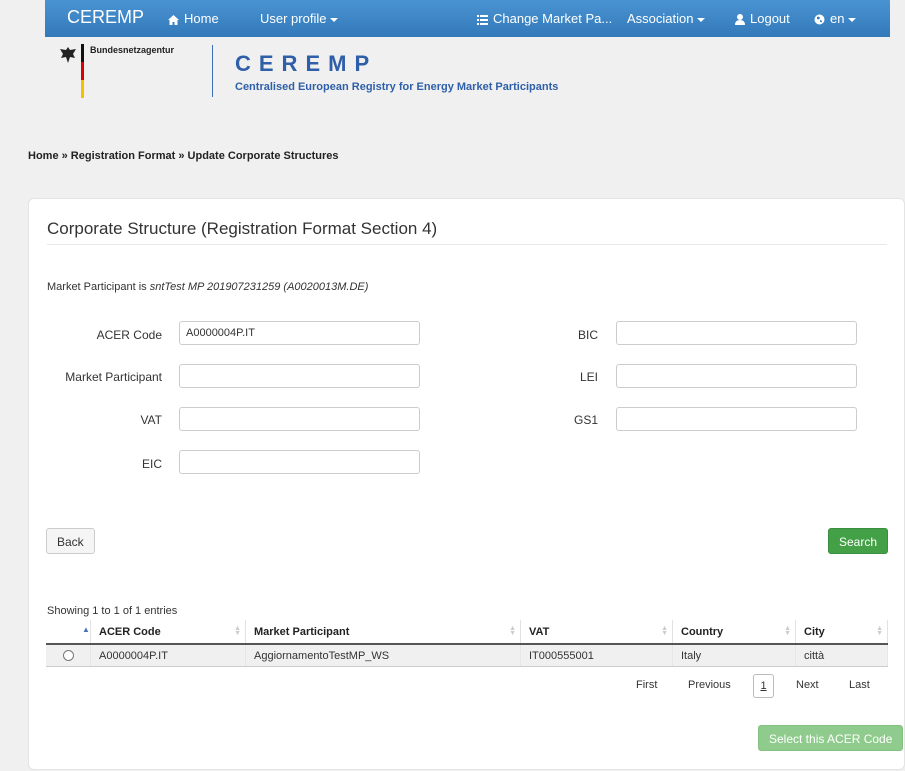 Image resolution: width=905 pixels, height=771 pixels. Describe the element at coordinates (819, 19) in the screenshot. I see `globe-icon` at that location.